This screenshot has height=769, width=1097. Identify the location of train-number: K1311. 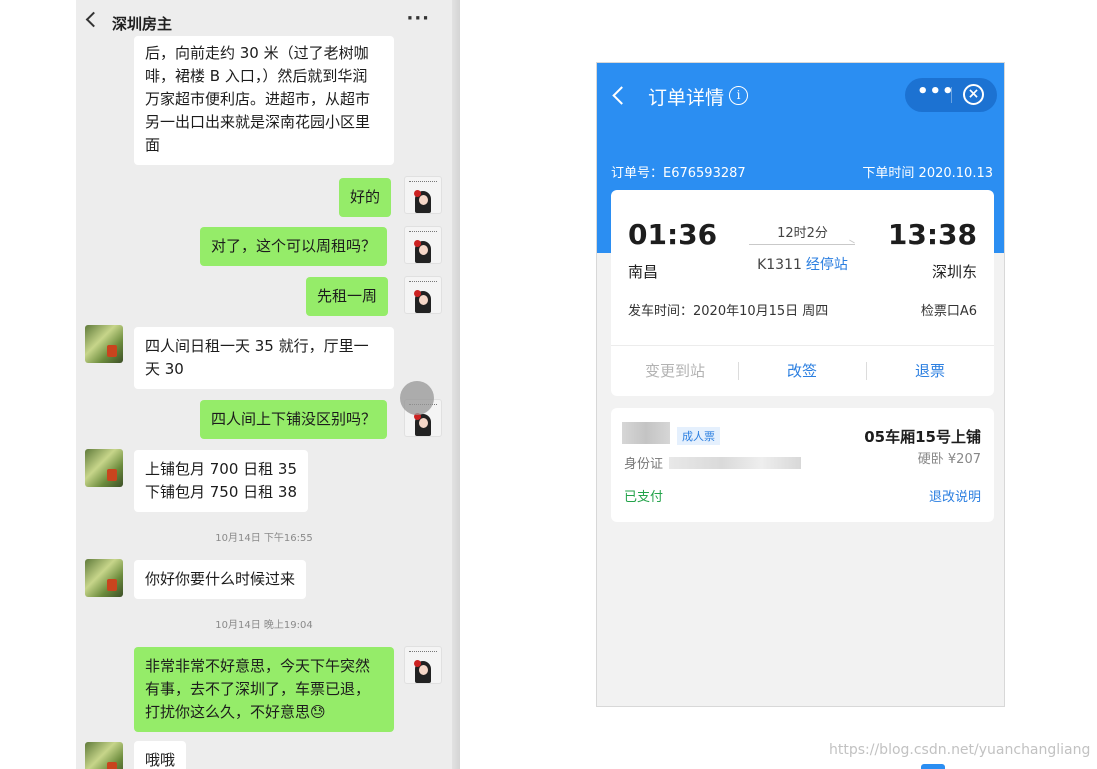
(779, 265).